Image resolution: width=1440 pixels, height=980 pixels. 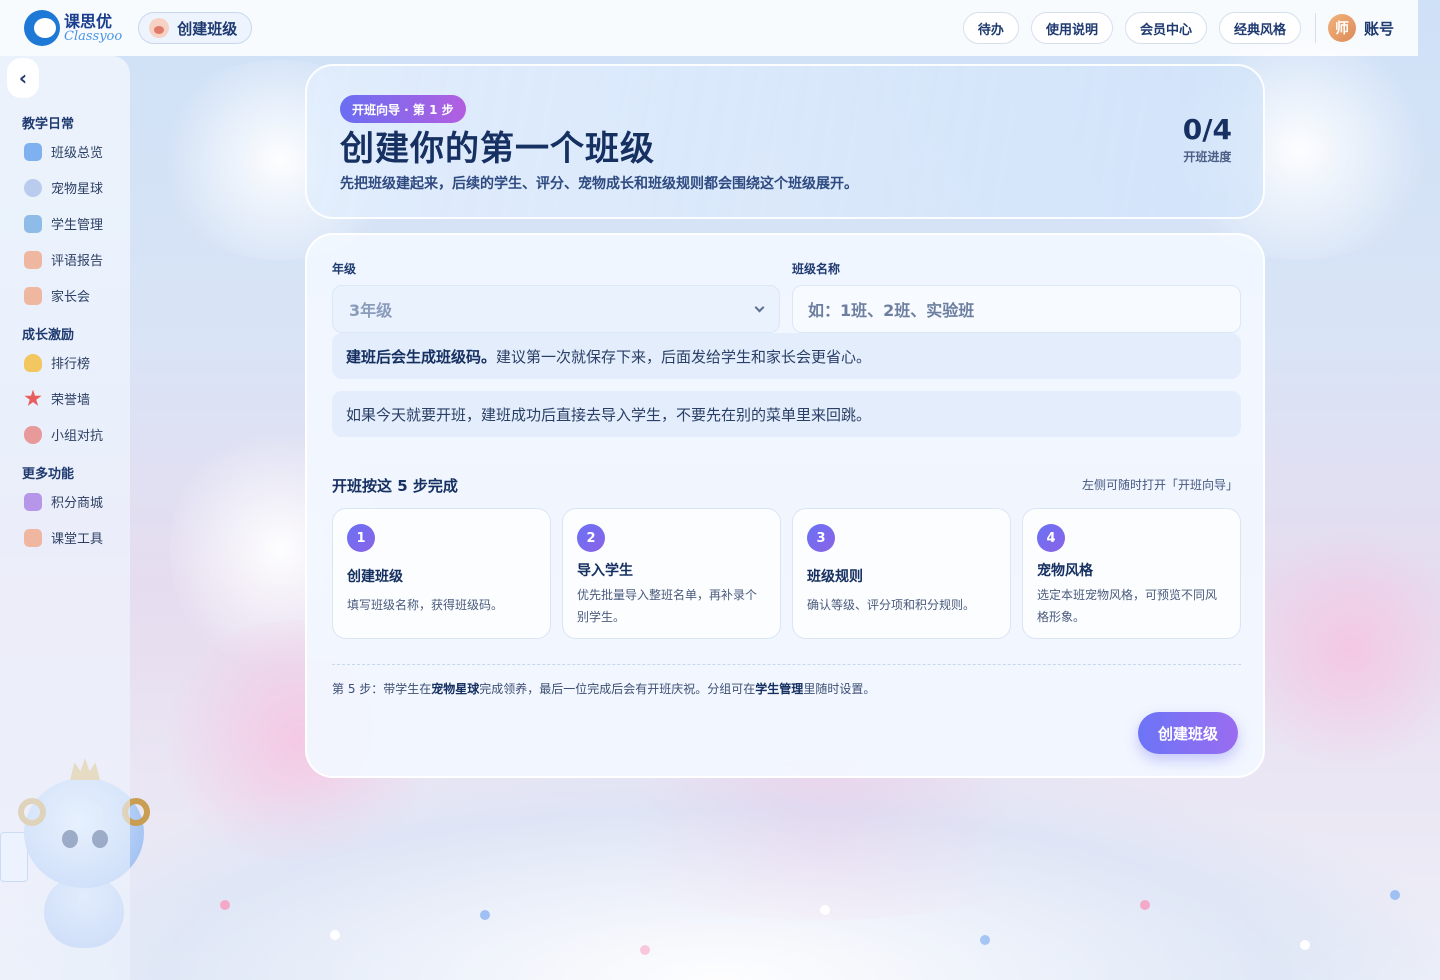 I want to click on step-number: 1, so click(x=361, y=538).